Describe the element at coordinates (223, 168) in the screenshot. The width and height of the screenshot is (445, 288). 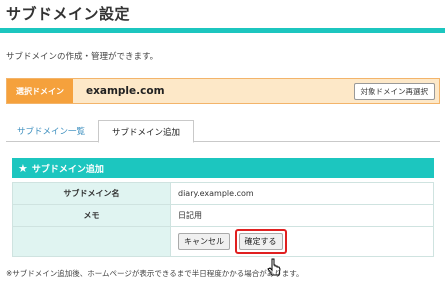
I see `section-header: ★ サブドメイン追加` at that location.